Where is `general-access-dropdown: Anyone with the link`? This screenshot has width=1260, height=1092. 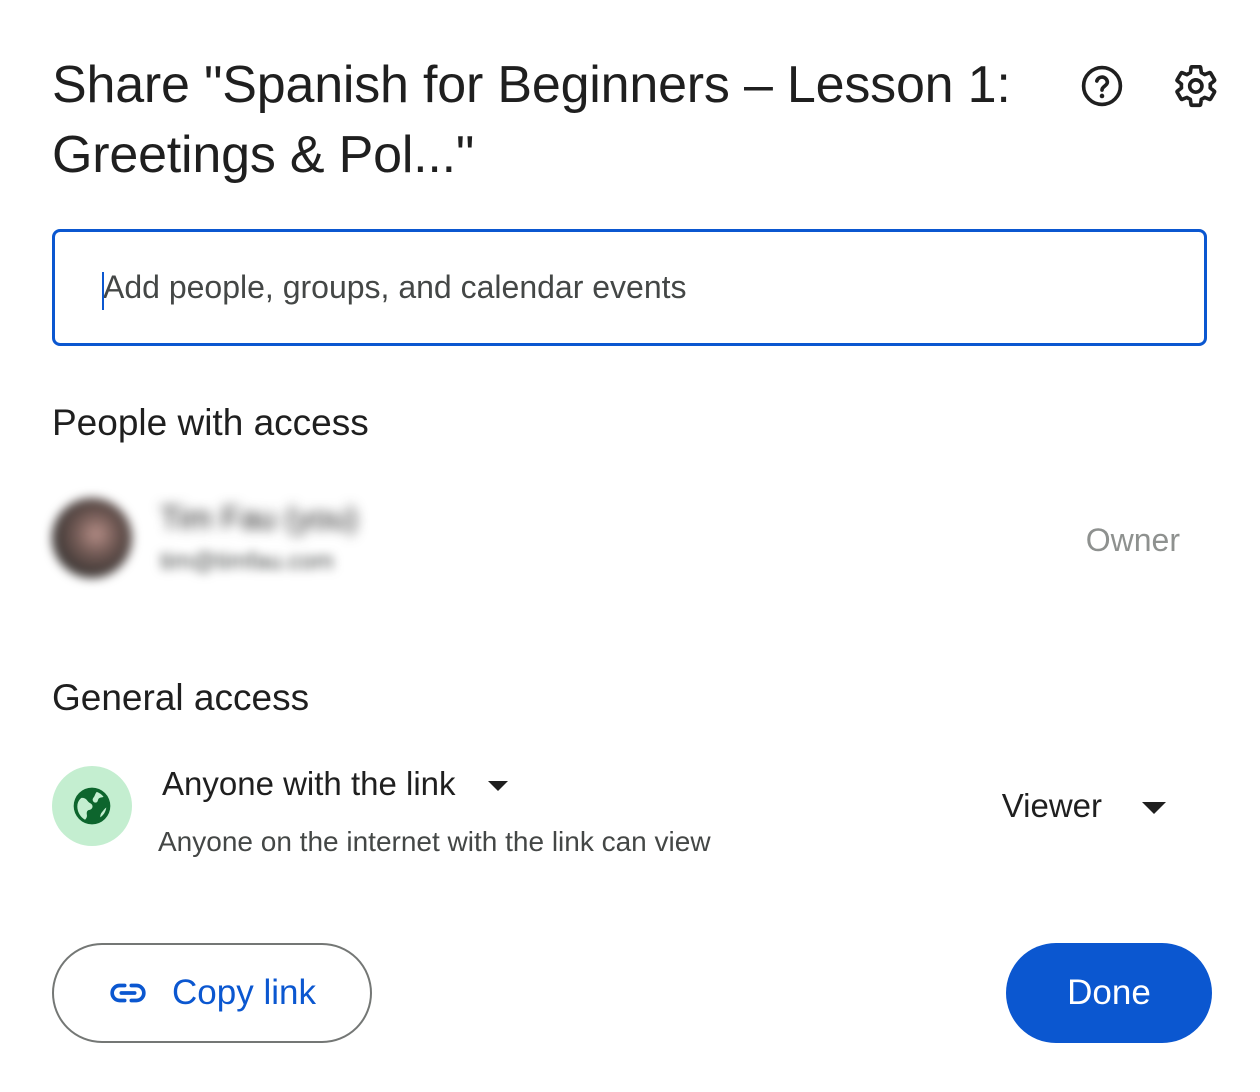 general-access-dropdown: Anyone with the link is located at coordinates (335, 784).